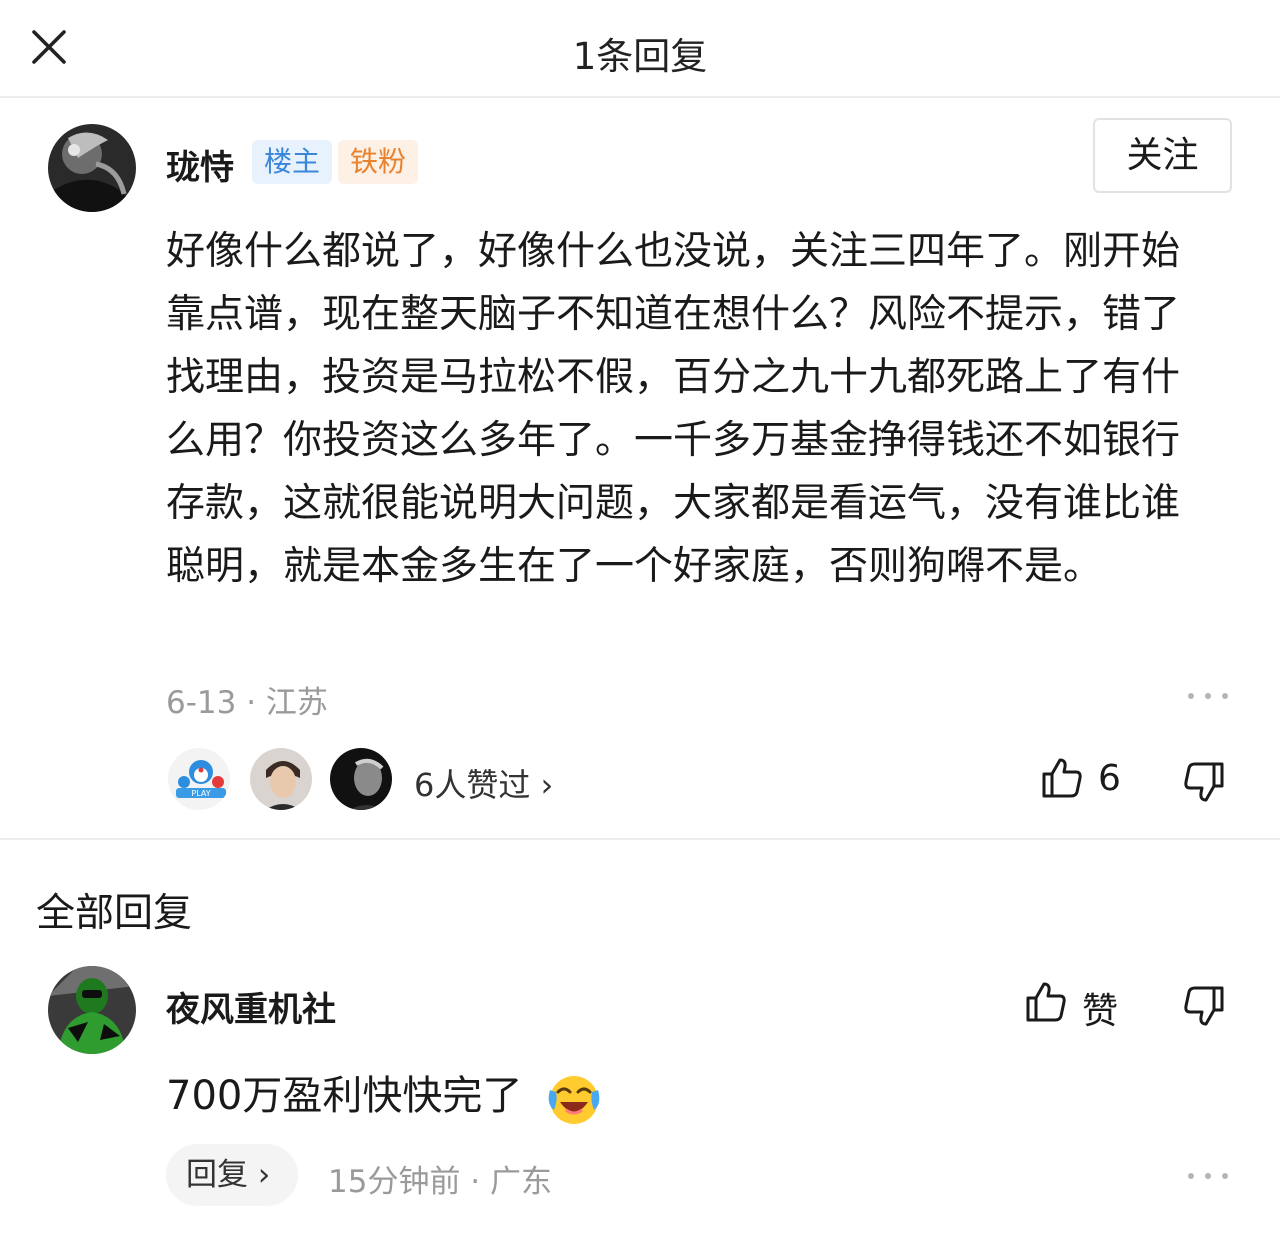  What do you see at coordinates (344, 1096) in the screenshot?
I see `reply-text: 700万盈利快快完了` at bounding box center [344, 1096].